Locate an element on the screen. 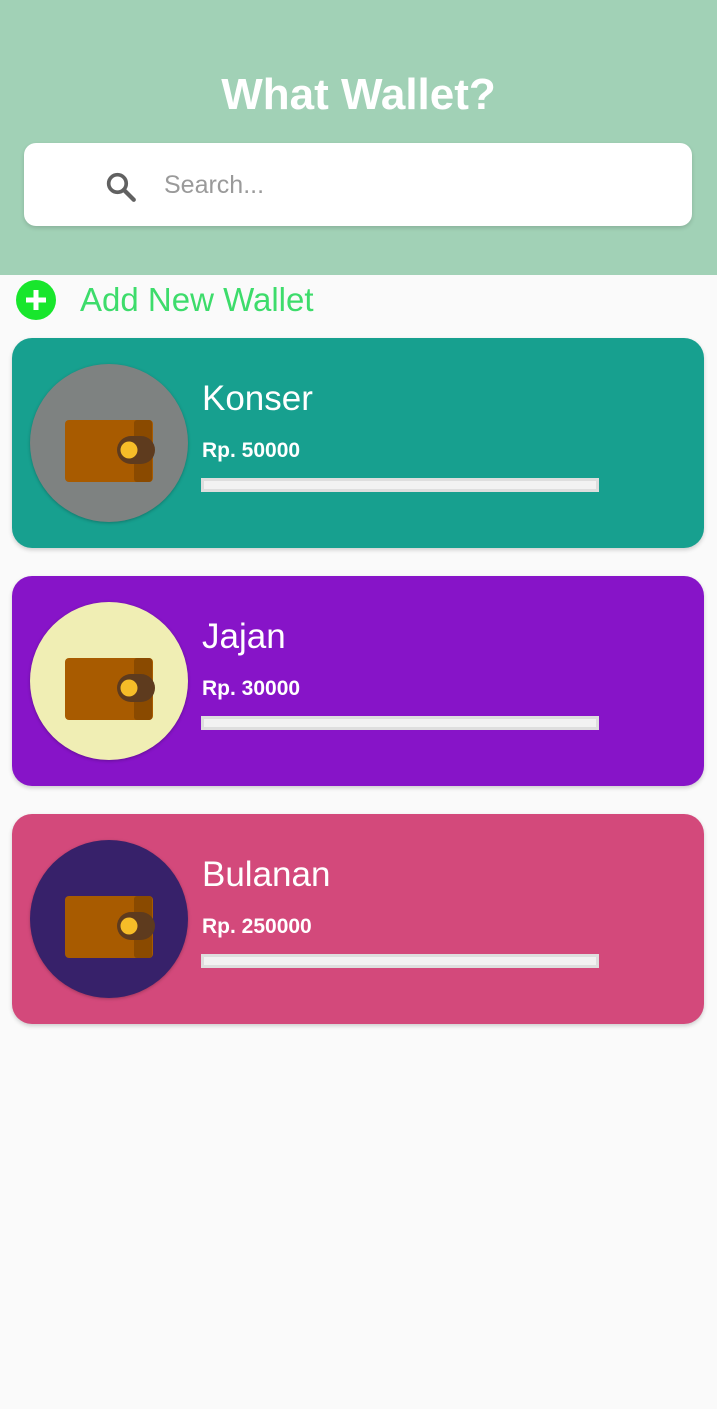 This screenshot has height=1409, width=717. wallet-name: Konser is located at coordinates (257, 398).